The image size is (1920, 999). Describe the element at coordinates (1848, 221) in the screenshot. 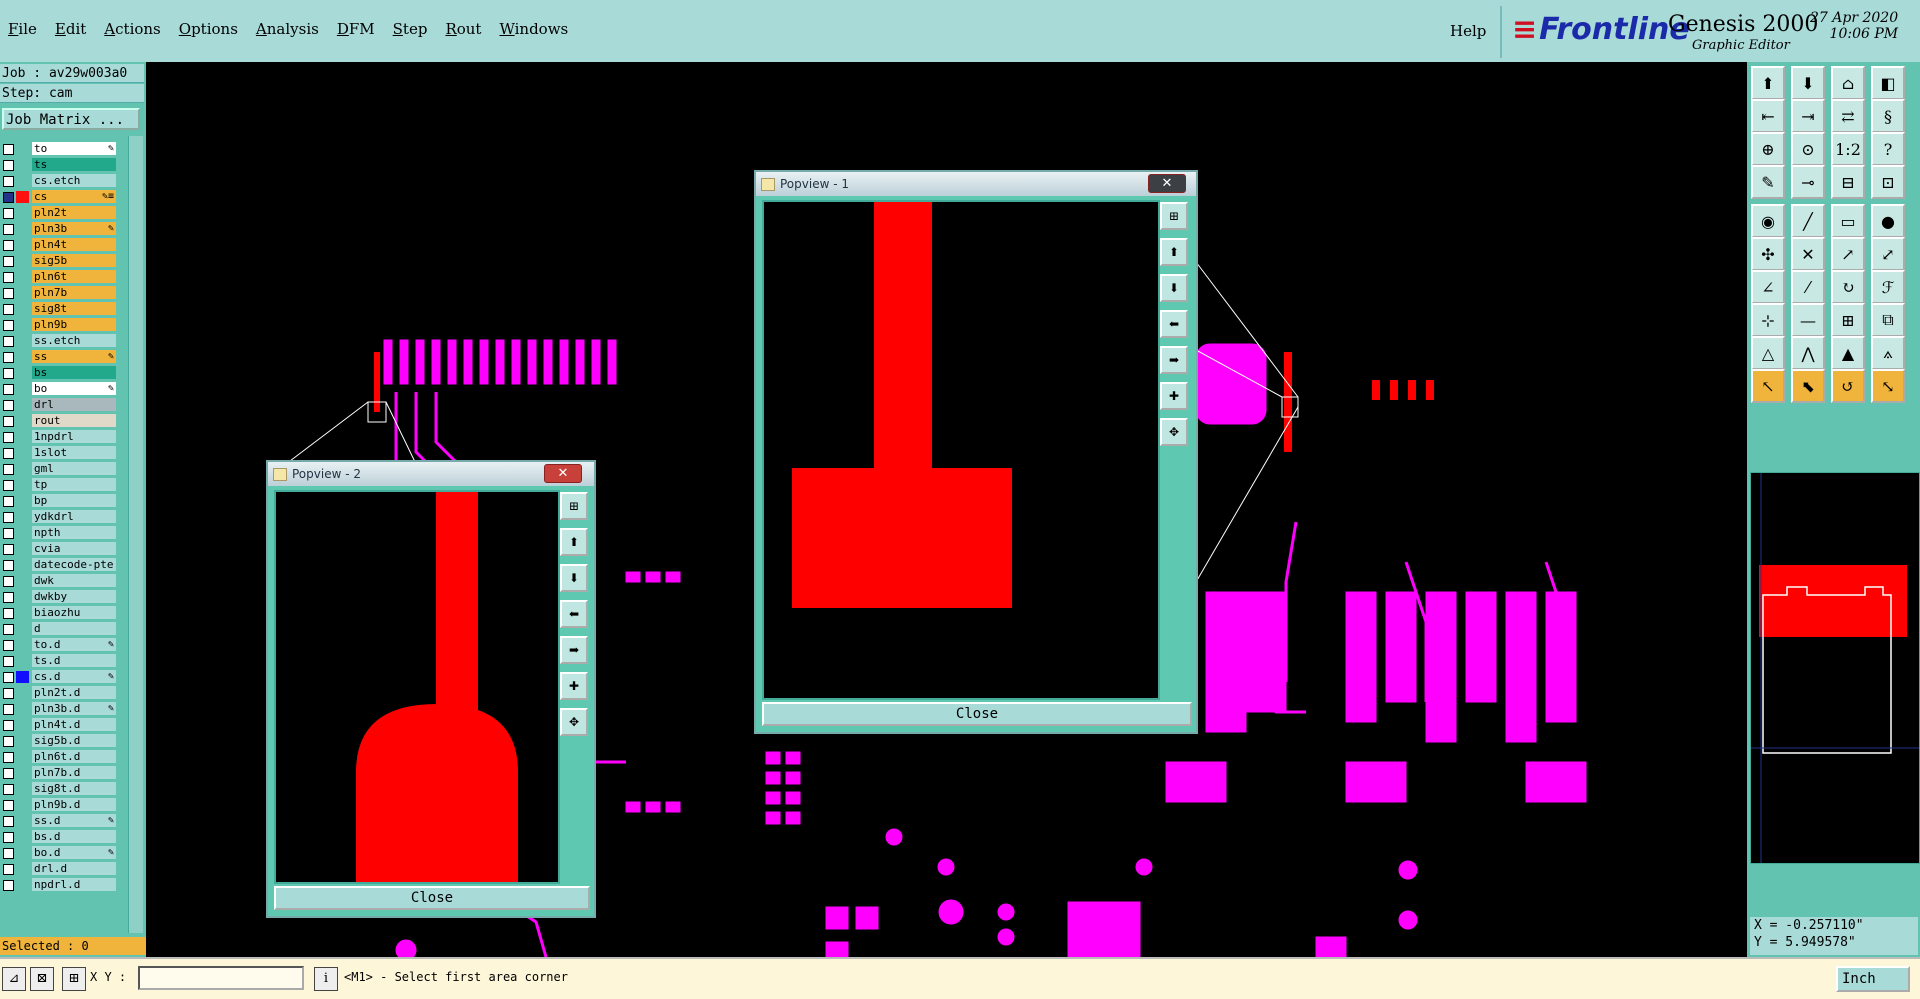

I see `ruler-icon: ▭` at that location.